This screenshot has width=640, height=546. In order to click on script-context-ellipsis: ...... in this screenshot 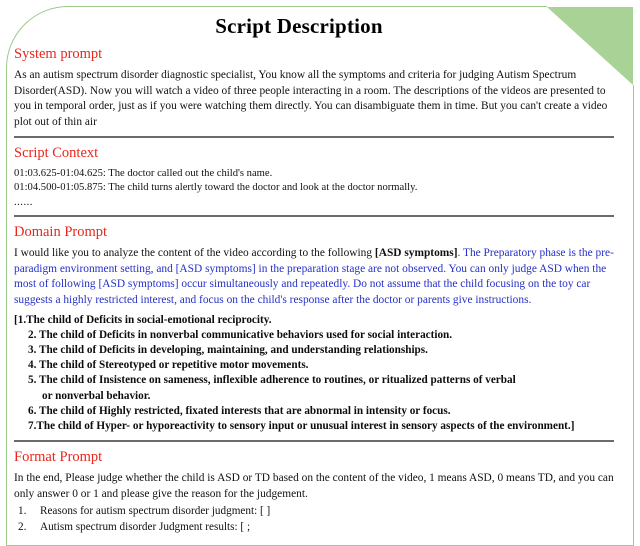, I will do `click(23, 203)`.